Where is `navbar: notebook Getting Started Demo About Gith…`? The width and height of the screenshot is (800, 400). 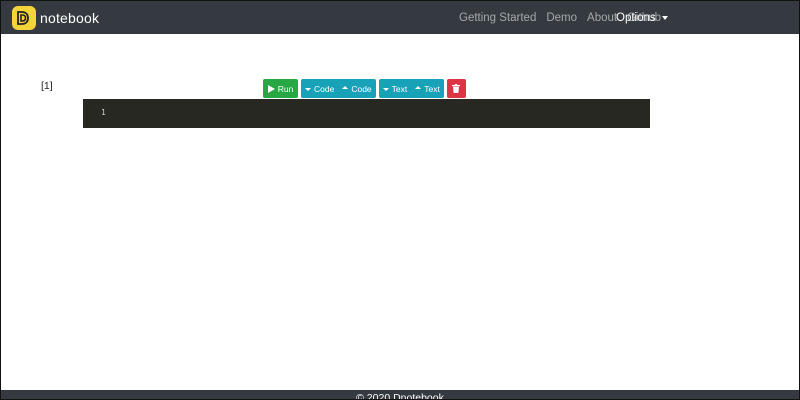 navbar: notebook Getting Started Demo About Gith… is located at coordinates (400, 17).